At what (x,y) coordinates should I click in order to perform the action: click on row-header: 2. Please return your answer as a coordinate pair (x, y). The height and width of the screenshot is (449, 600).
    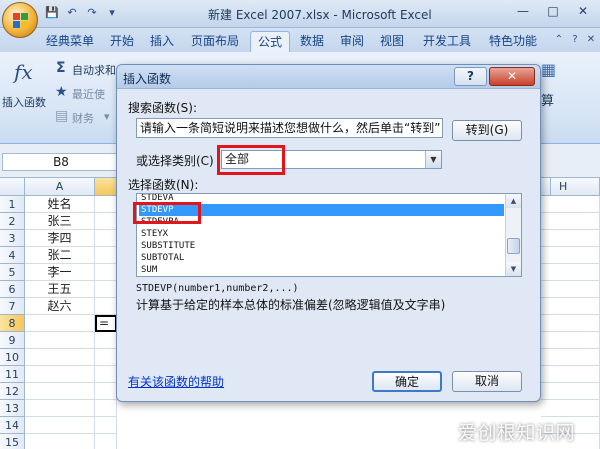
    Looking at the image, I should click on (12, 221).